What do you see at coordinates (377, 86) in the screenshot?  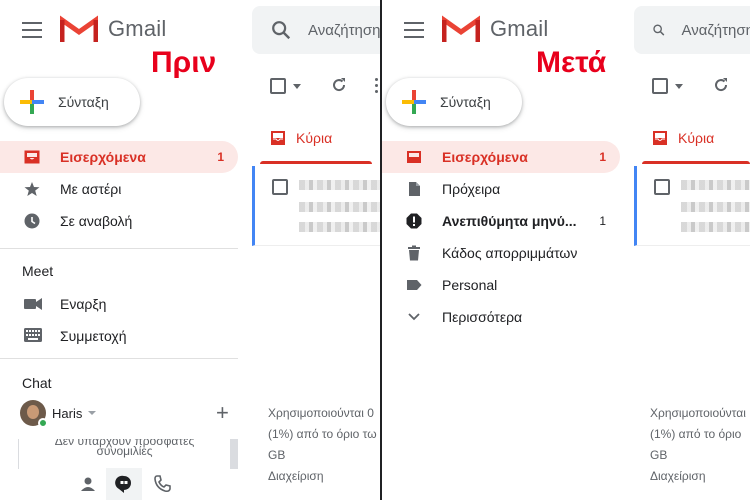 I see `more-vert-icon` at bounding box center [377, 86].